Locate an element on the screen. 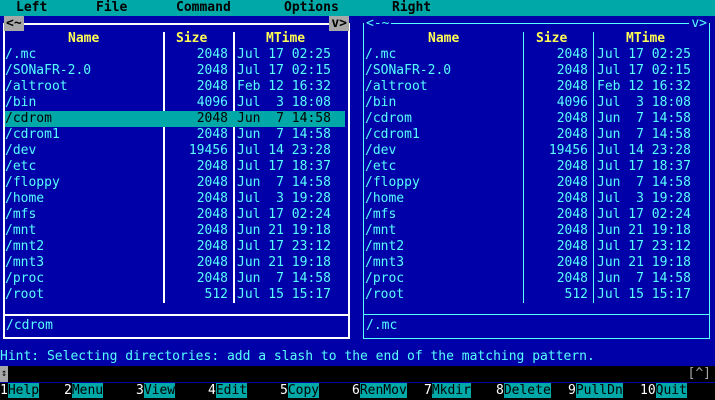  left-file-row: /altroot 2048 Feb 12 16:32 is located at coordinates (175, 87).